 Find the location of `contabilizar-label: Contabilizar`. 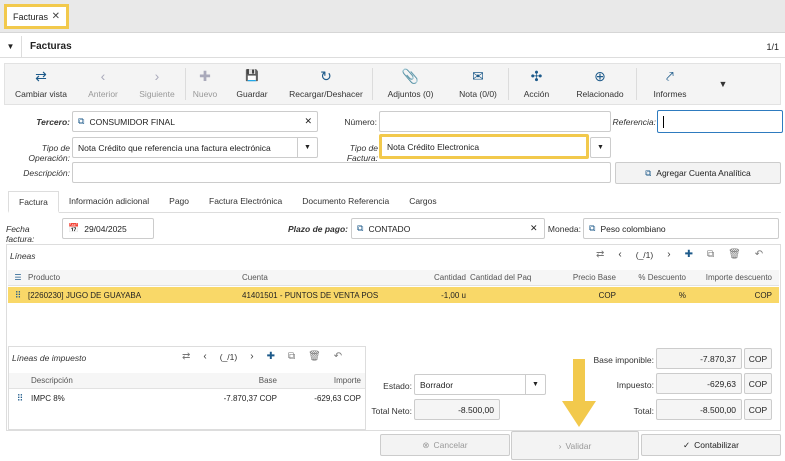

contabilizar-label: Contabilizar is located at coordinates (716, 445).